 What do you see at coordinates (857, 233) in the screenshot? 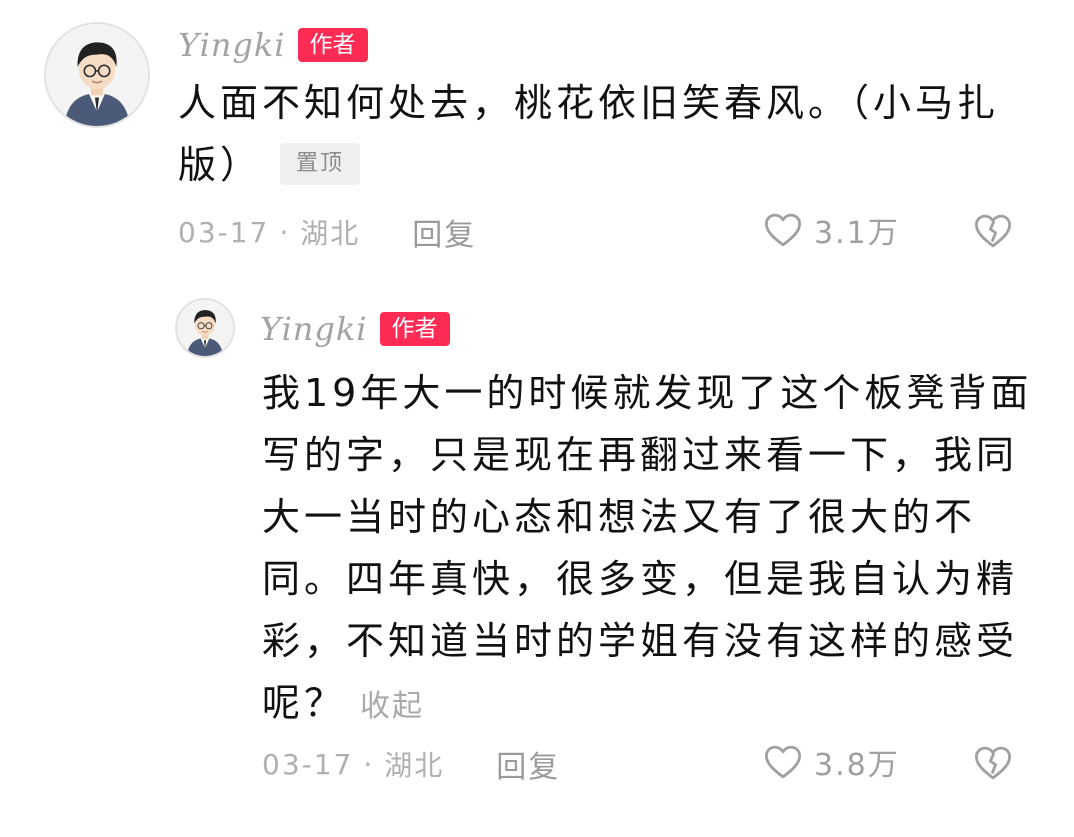
I see `like-count: 3.1万` at bounding box center [857, 233].